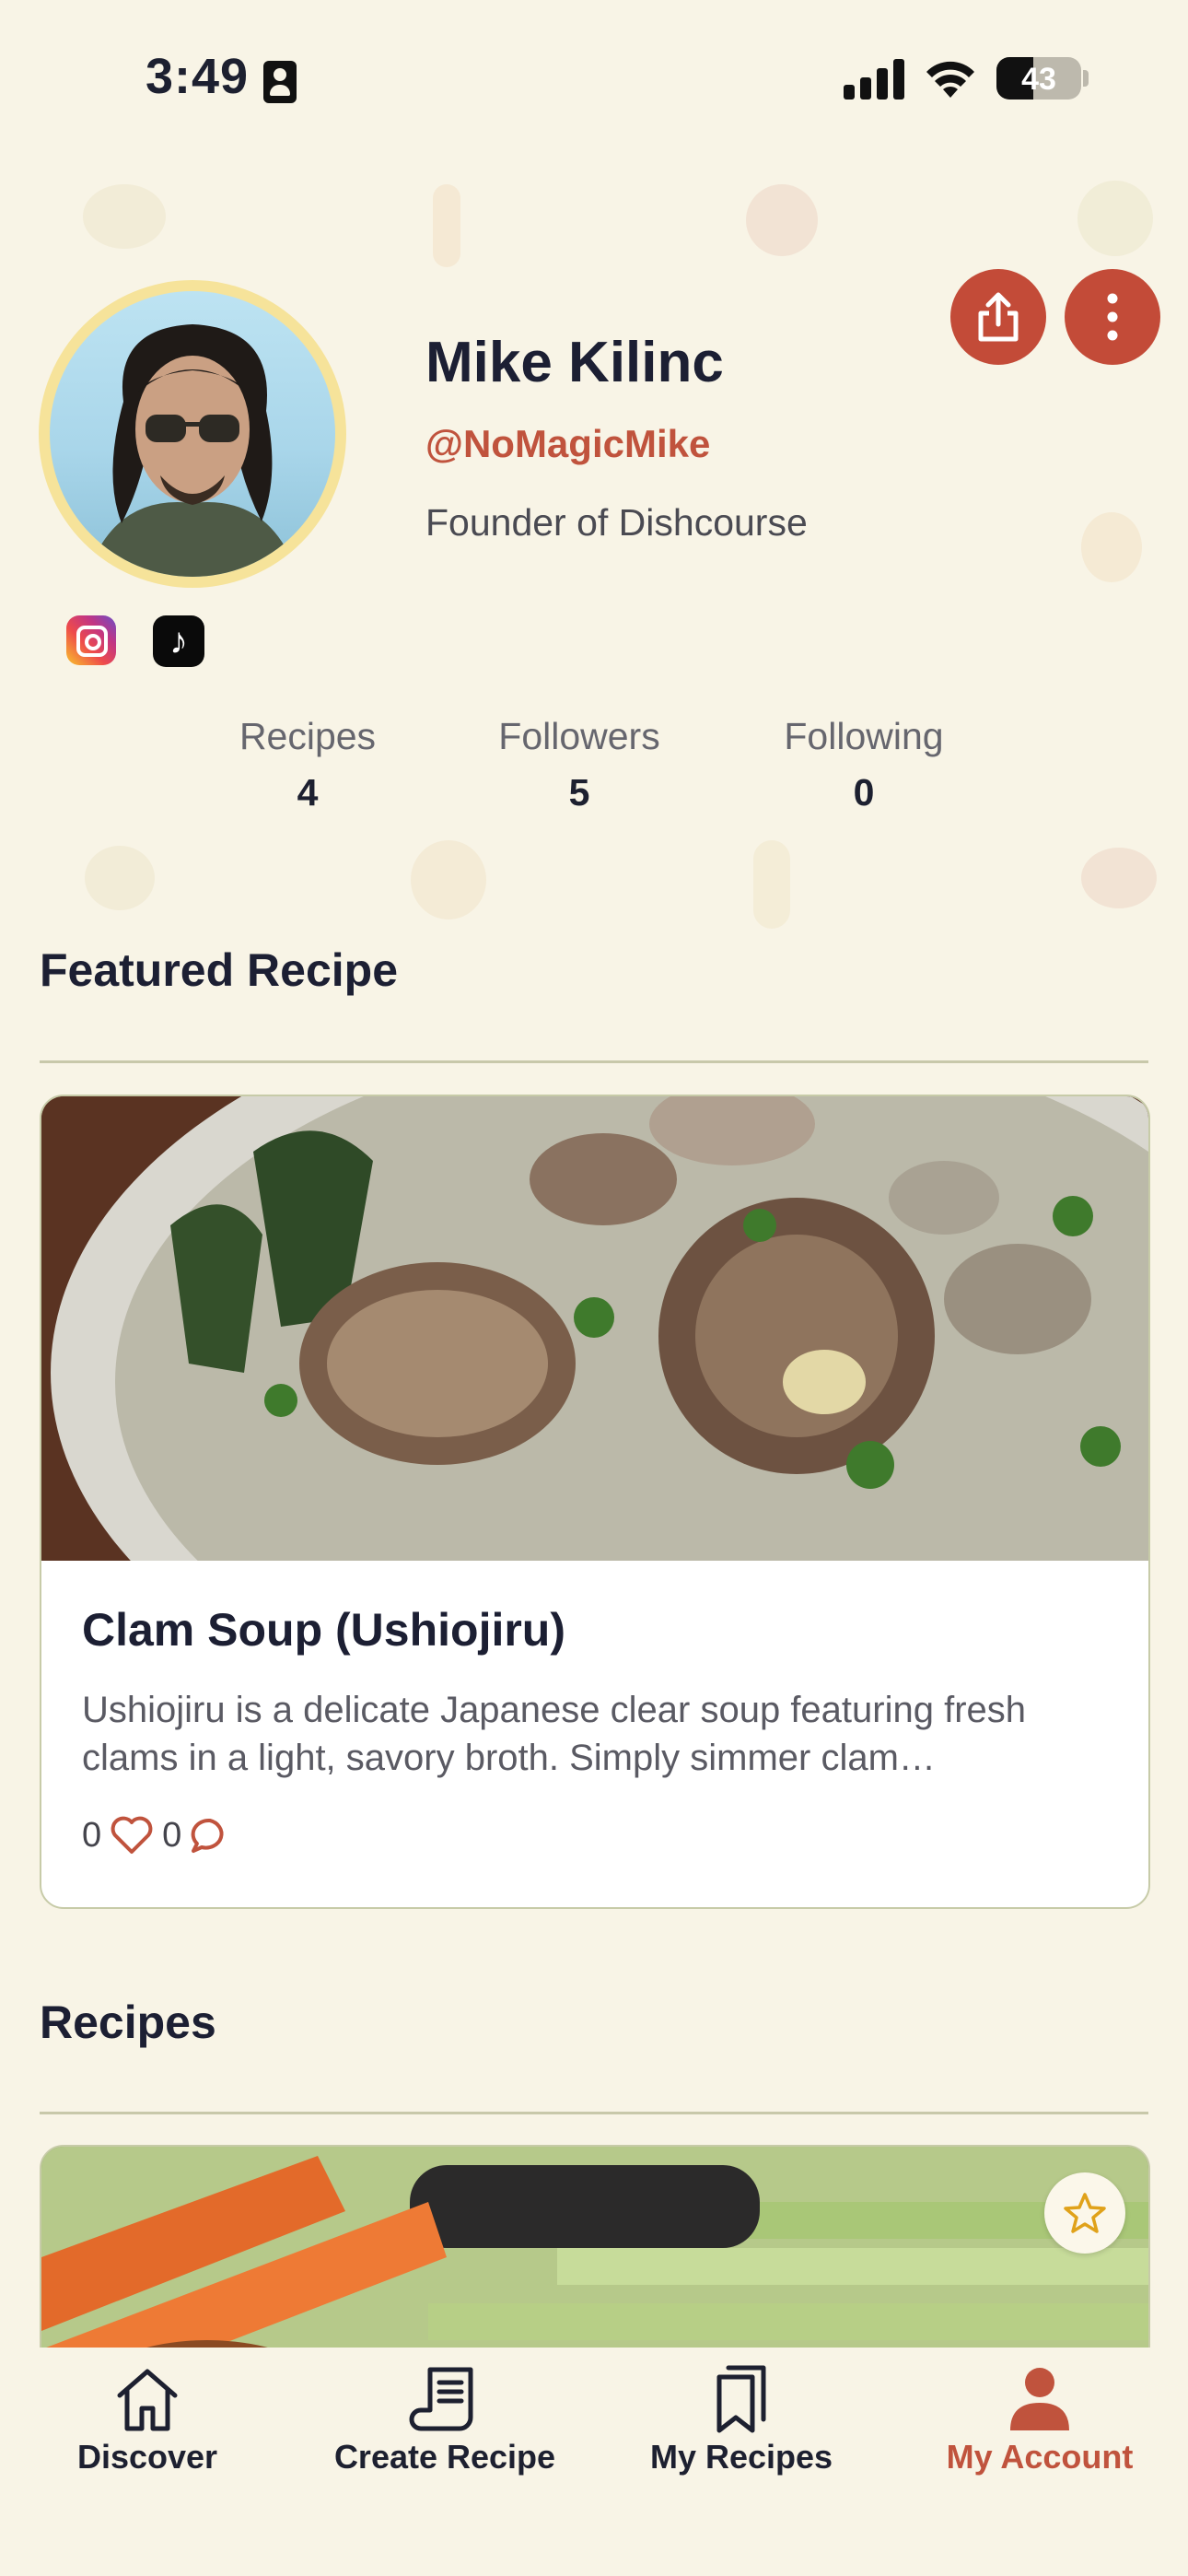 The width and height of the screenshot is (1188, 2576). I want to click on profile-bio: Founder of Dishcourse, so click(616, 522).